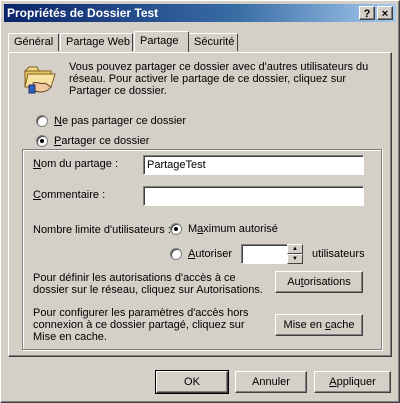 Image resolution: width=400 pixels, height=403 pixels. I want to click on title-bar: Propriétés de Dossier Test ? ×, so click(200, 13).